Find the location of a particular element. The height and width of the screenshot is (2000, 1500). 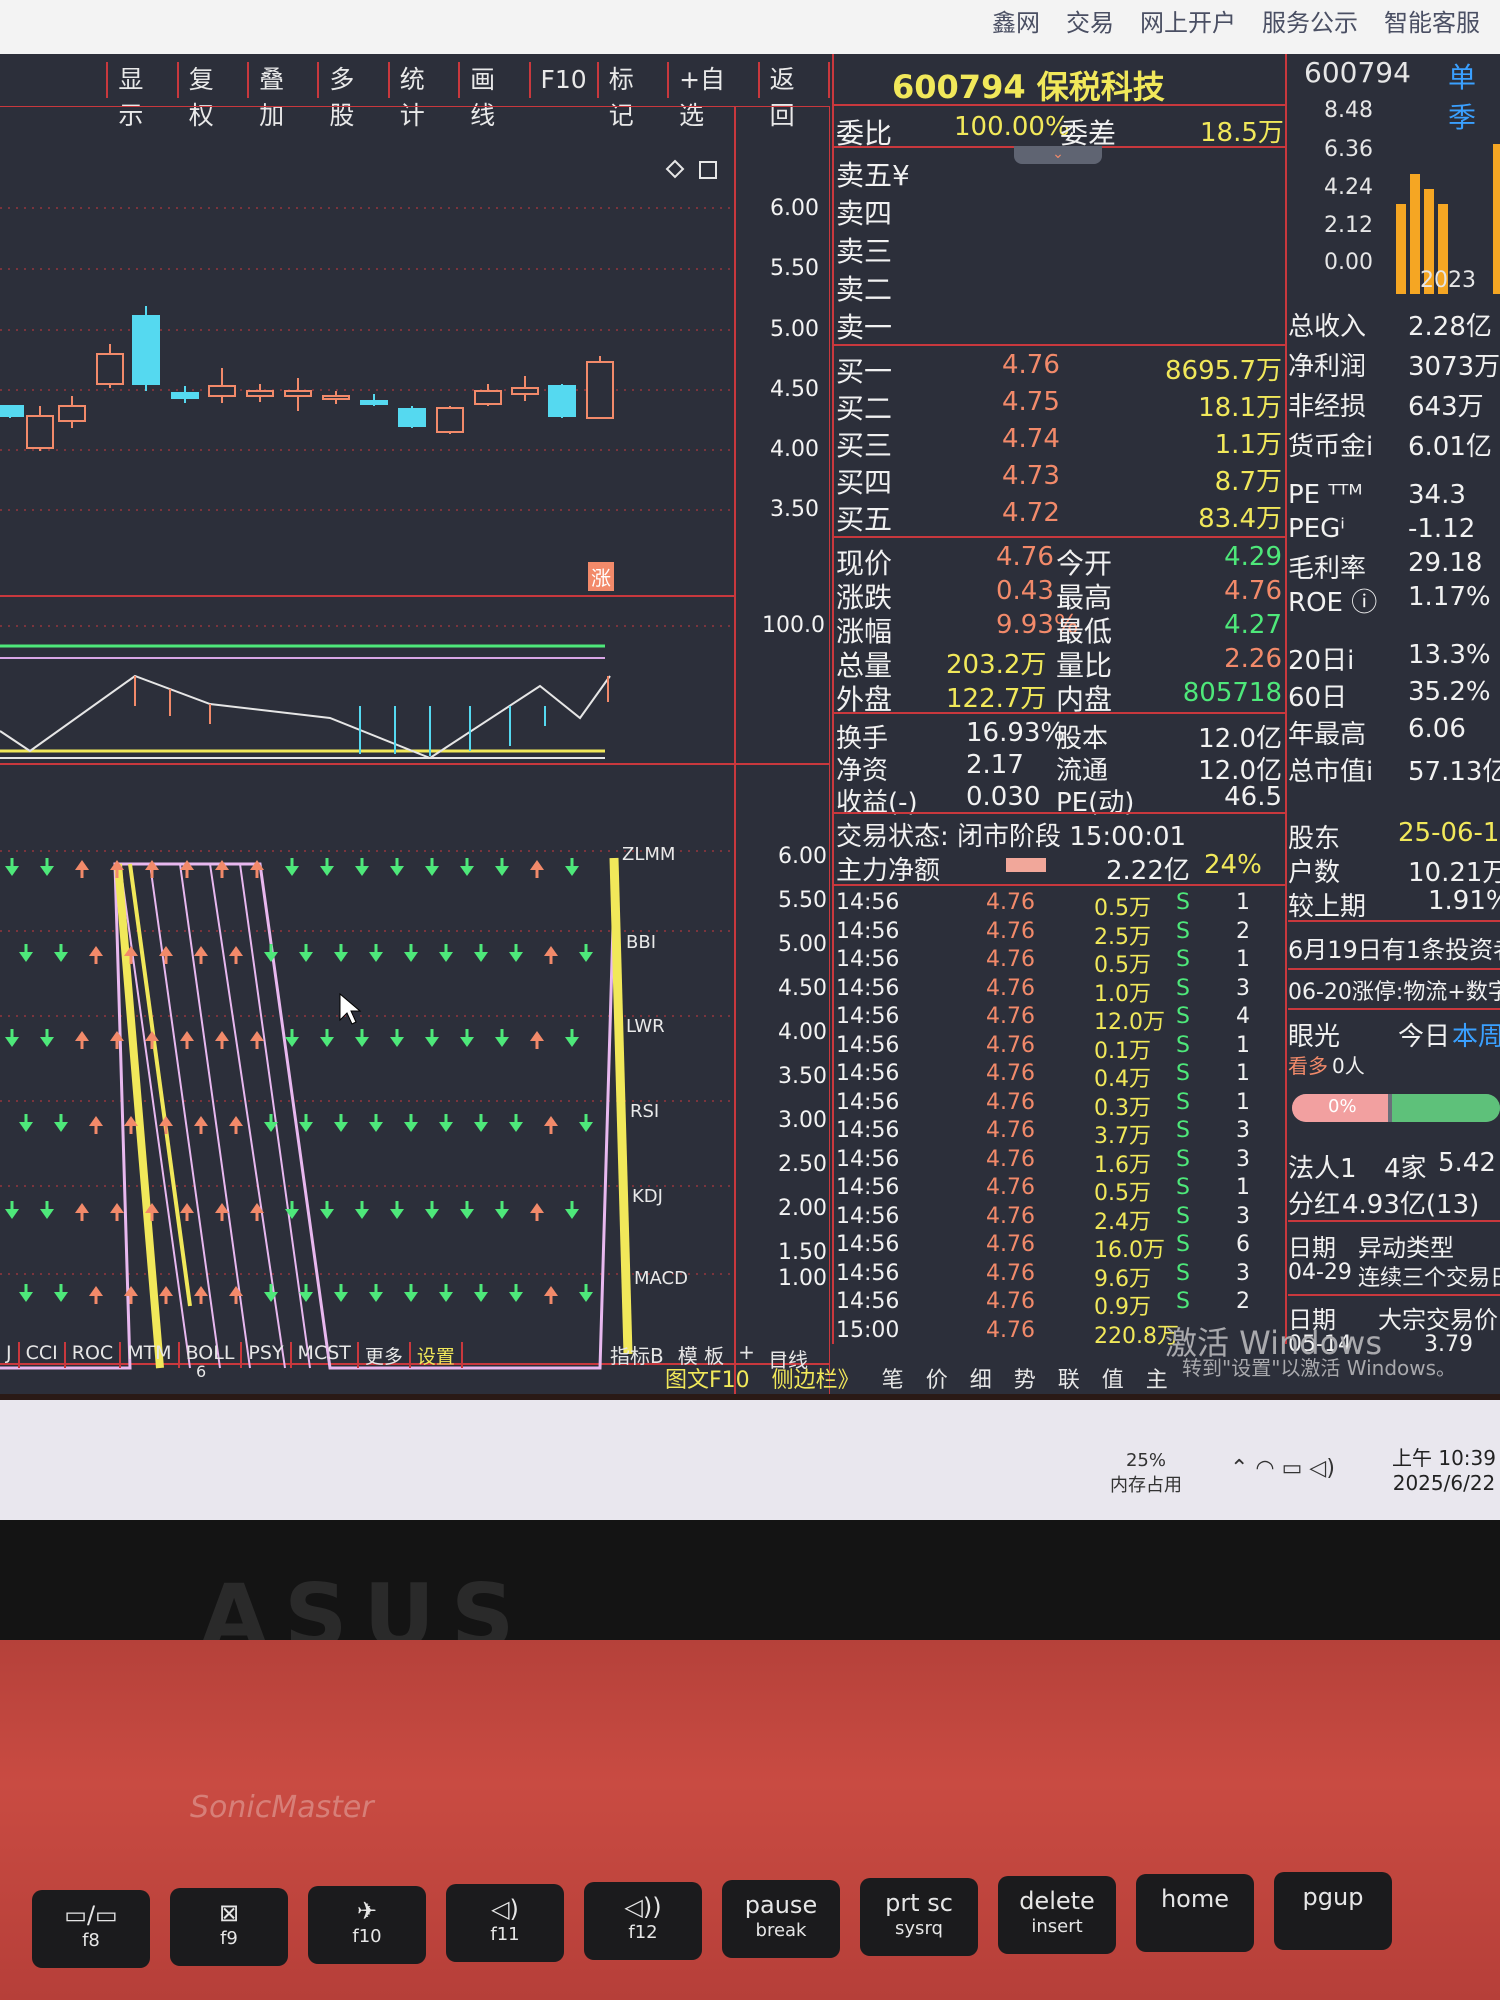

key-label: ◁) is located at coordinates (505, 1909).